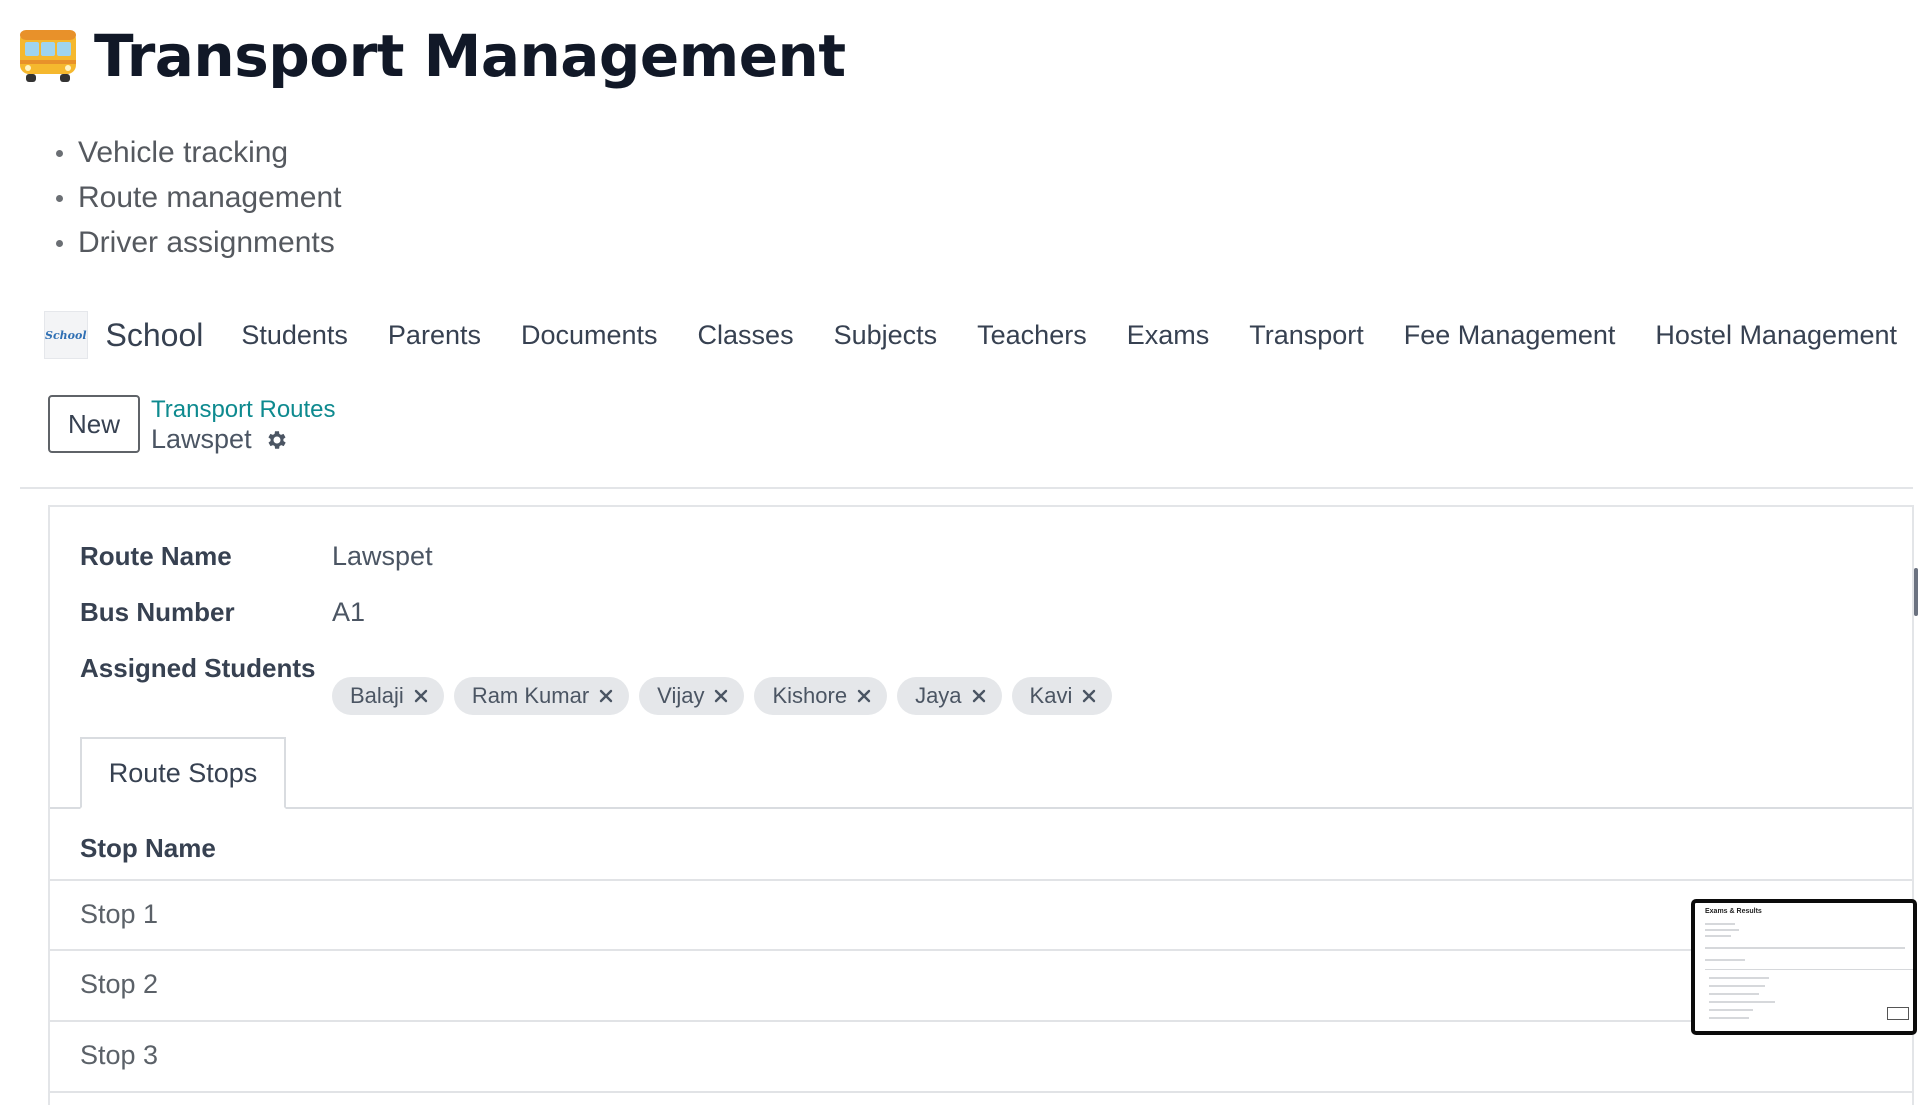 The height and width of the screenshot is (1105, 1920). Describe the element at coordinates (198, 668) in the screenshot. I see `assigned-students-label: Assigned Students` at that location.